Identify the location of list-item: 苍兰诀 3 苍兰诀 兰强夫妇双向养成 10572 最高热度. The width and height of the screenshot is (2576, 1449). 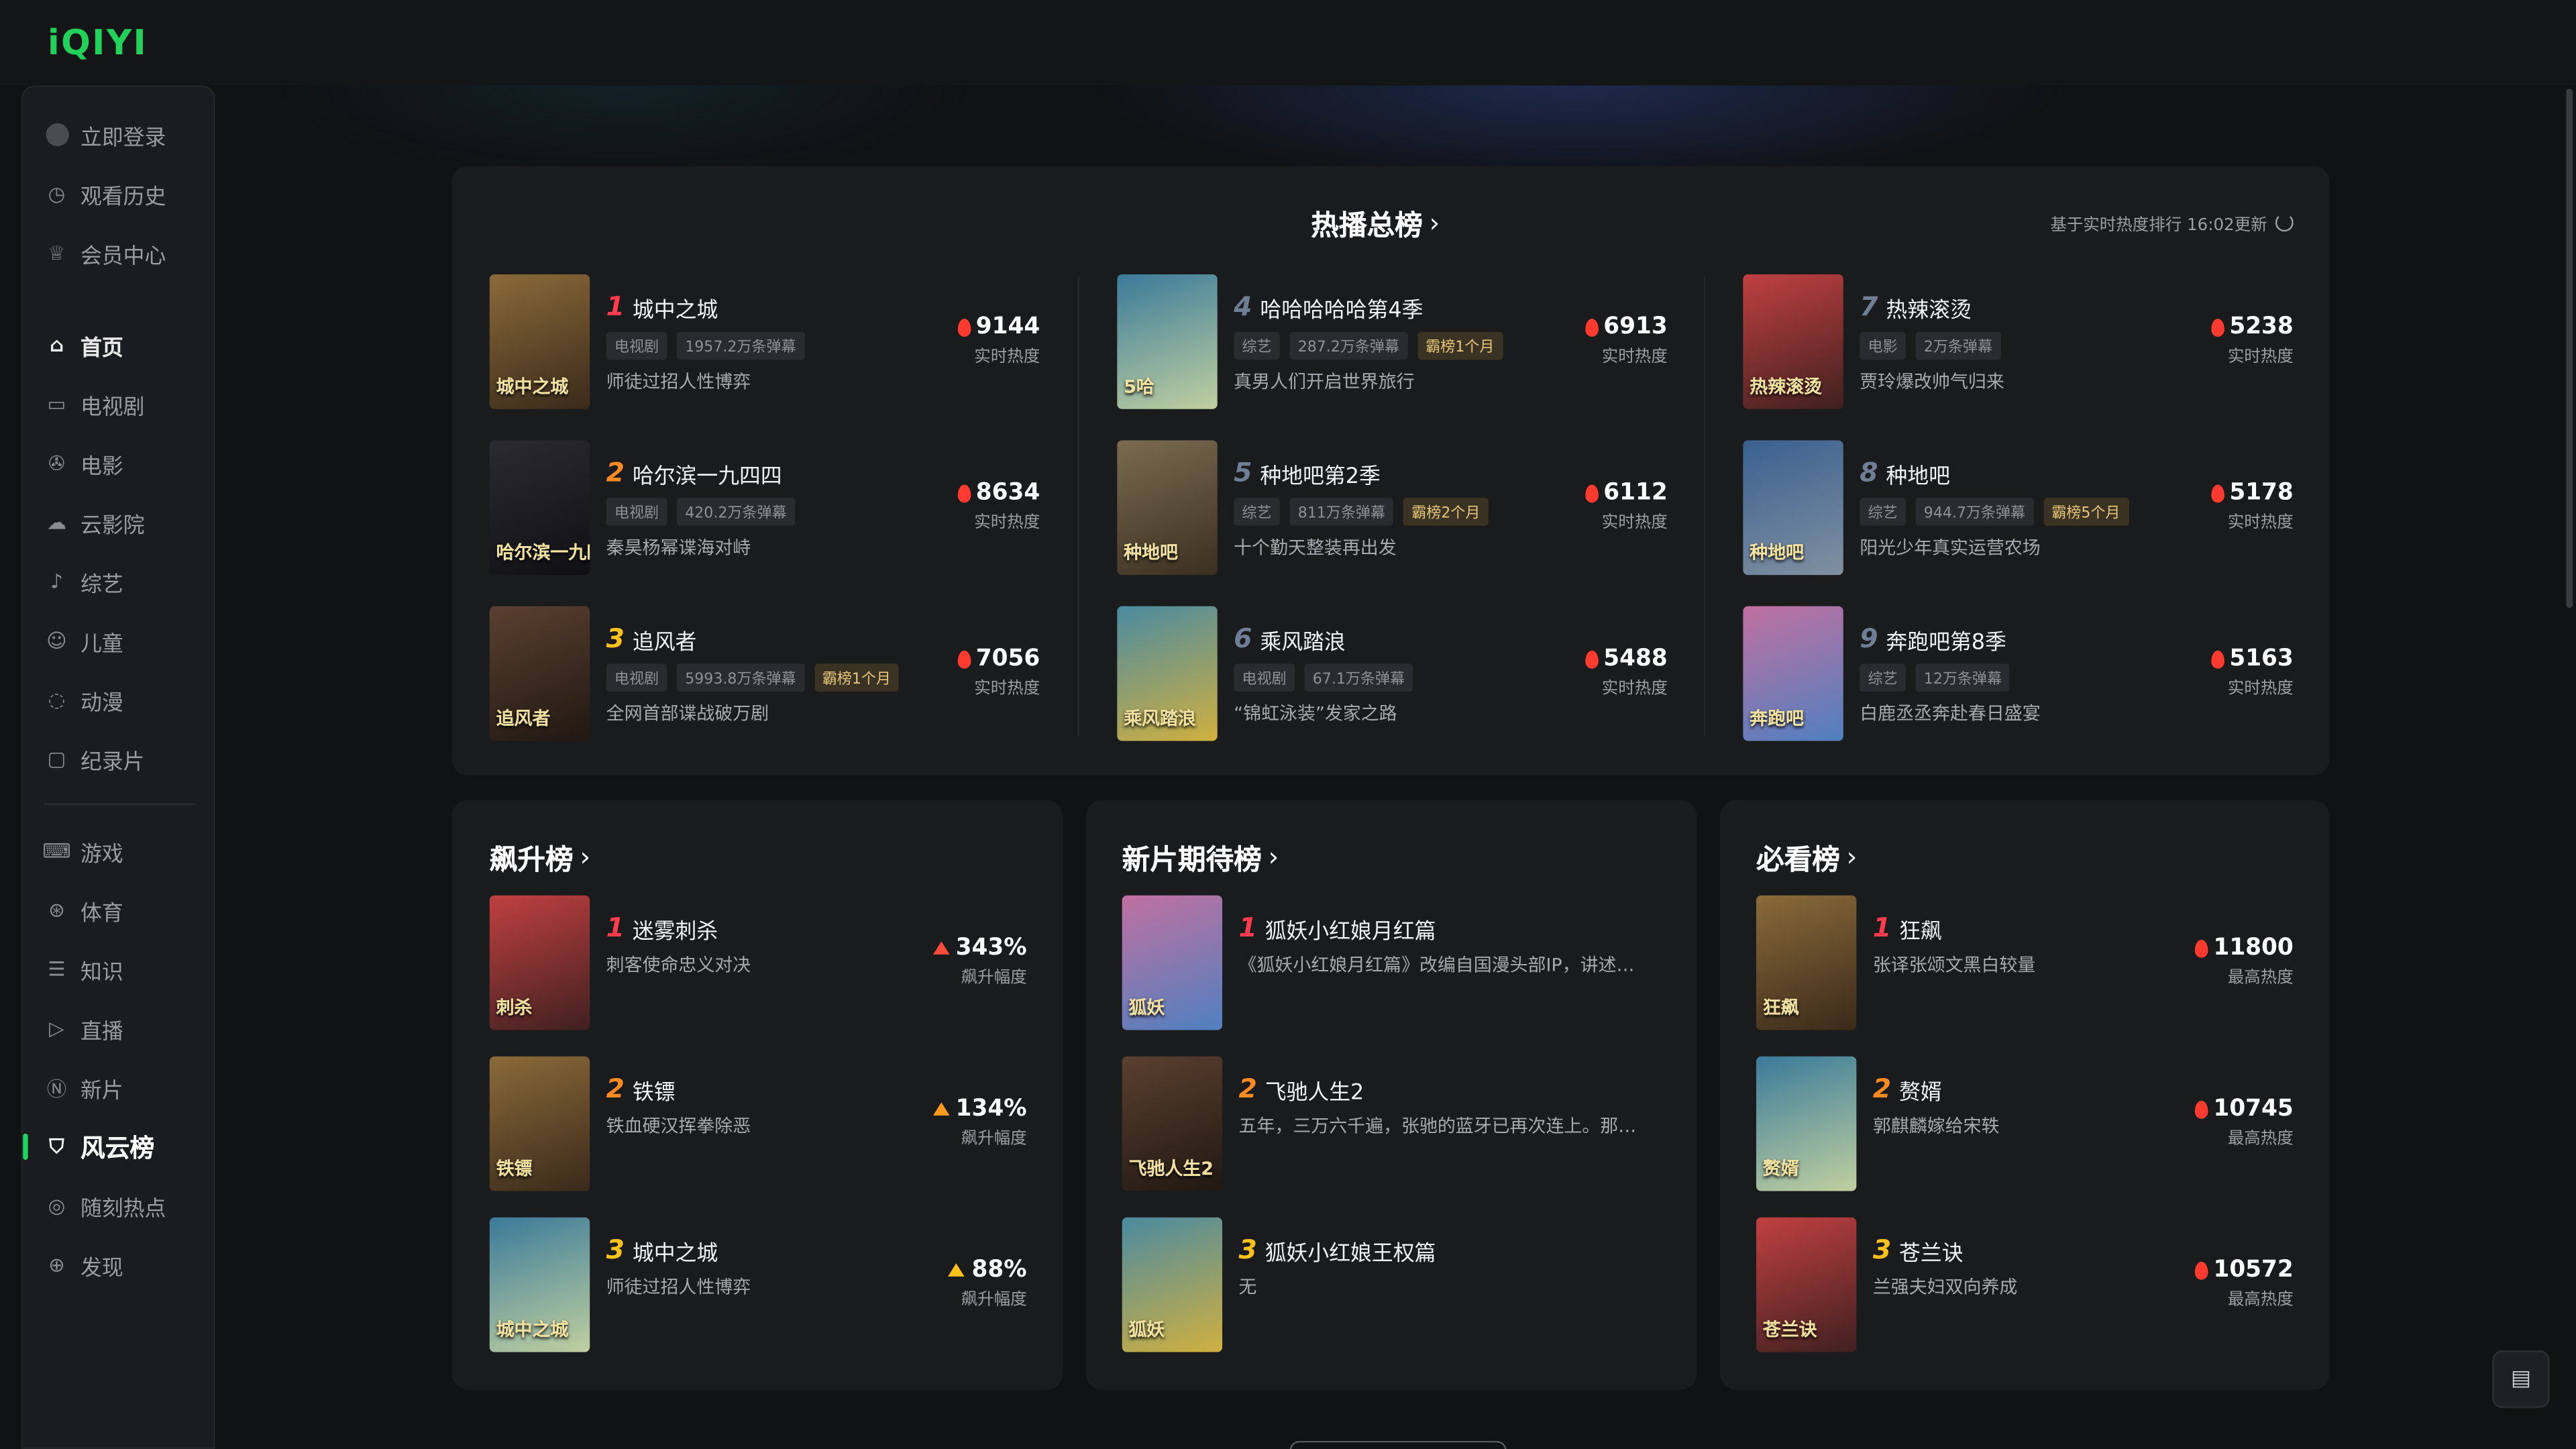
(2025, 1284).